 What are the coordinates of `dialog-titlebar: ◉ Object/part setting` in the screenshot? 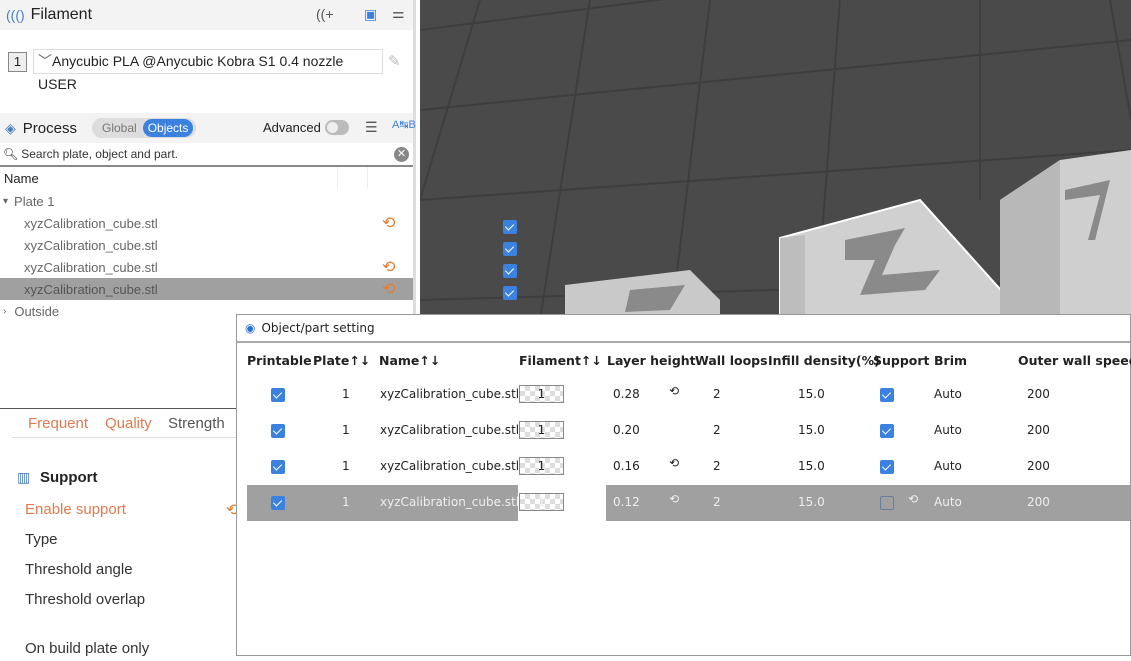 It's located at (683, 329).